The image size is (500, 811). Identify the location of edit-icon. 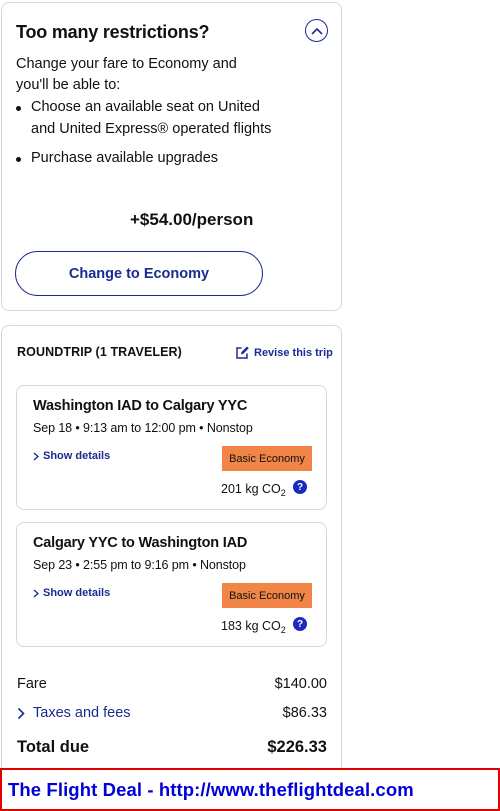
(242, 352).